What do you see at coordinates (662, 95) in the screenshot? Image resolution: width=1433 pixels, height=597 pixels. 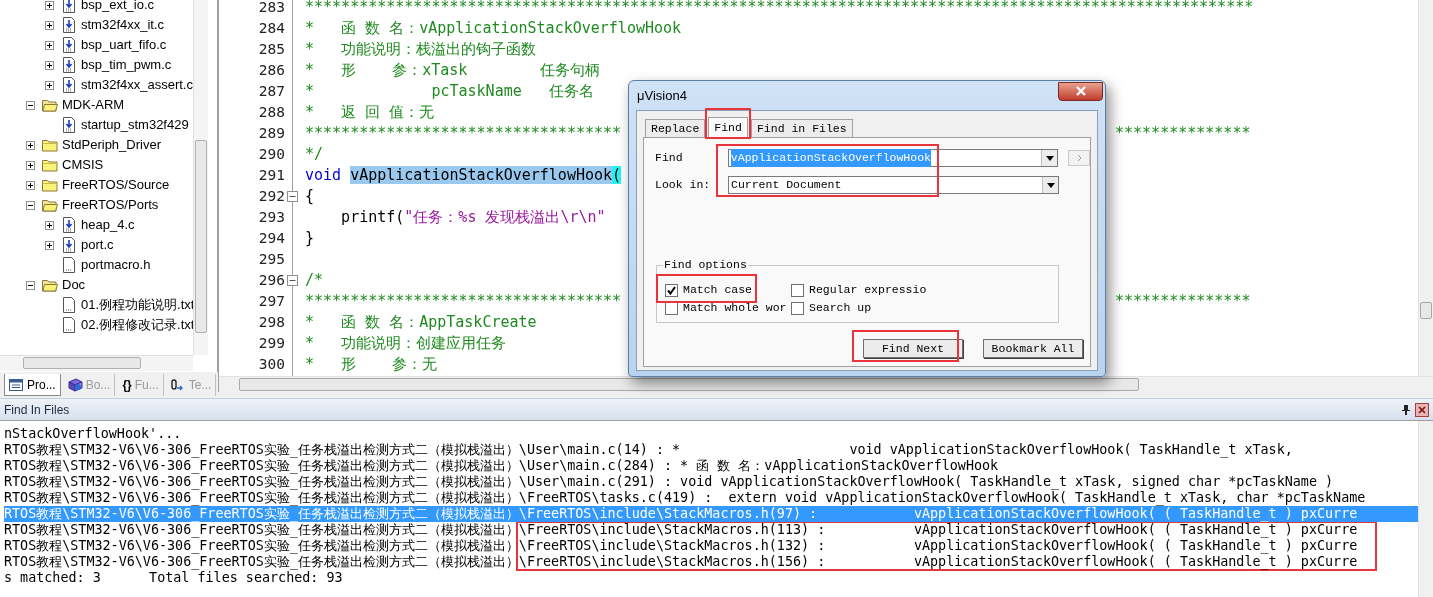 I see `window-title: μVision4` at bounding box center [662, 95].